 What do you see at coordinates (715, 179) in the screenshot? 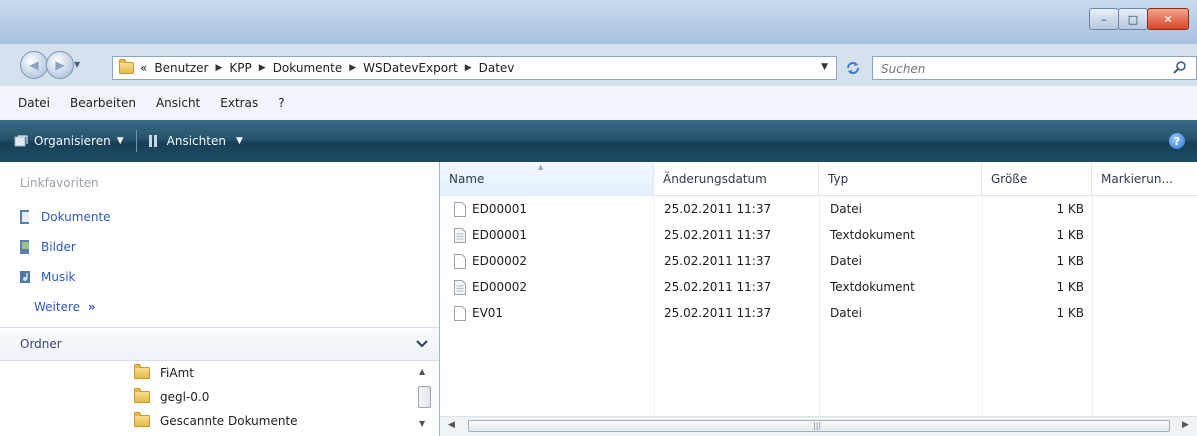
I see `column-header-label: Änderungsdatum` at bounding box center [715, 179].